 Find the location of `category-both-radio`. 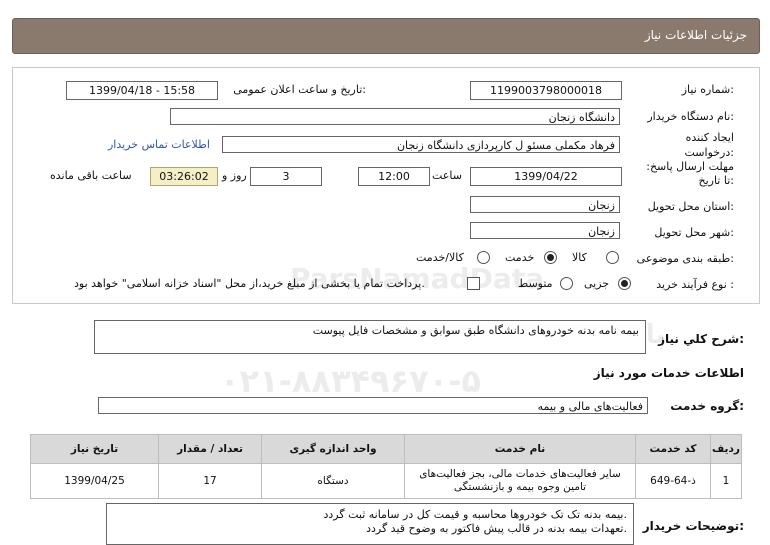

category-both-radio is located at coordinates (483, 257).